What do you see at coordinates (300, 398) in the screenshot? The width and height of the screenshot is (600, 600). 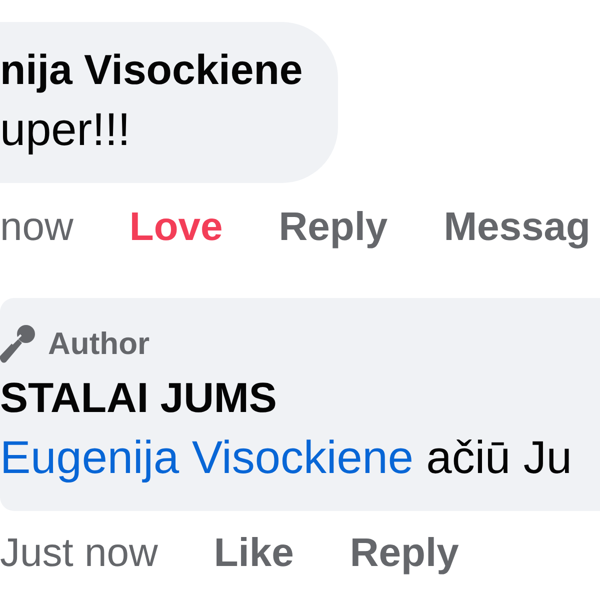 I see `author-name: STALAI JUMS` at bounding box center [300, 398].